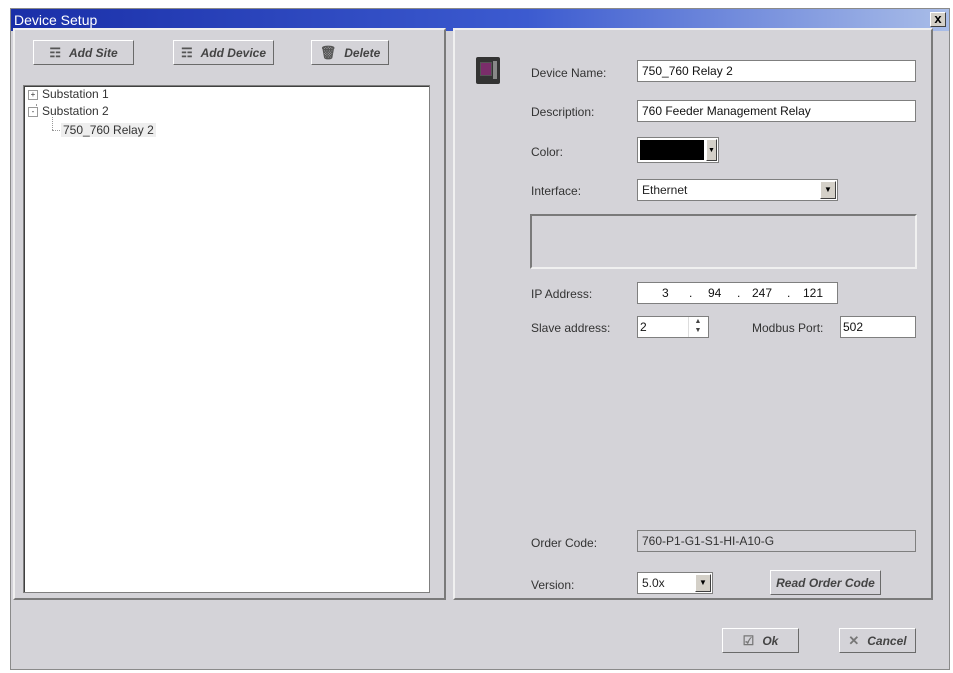 This screenshot has width=953, height=673. I want to click on version-value: 5.0x, so click(653, 583).